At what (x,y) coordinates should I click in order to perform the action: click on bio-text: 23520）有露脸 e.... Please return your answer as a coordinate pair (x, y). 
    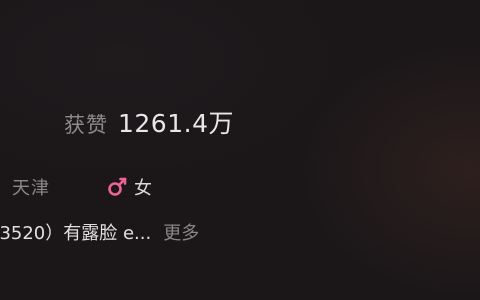
    Looking at the image, I should click on (76, 233).